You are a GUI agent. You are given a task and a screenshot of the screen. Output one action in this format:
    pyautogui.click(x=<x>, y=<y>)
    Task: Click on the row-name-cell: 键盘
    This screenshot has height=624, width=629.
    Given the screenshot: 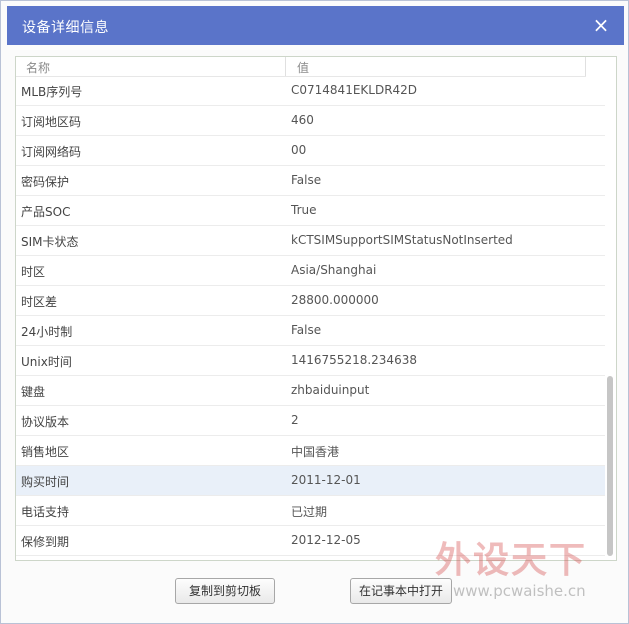 What is the action you would take?
    pyautogui.click(x=33, y=392)
    